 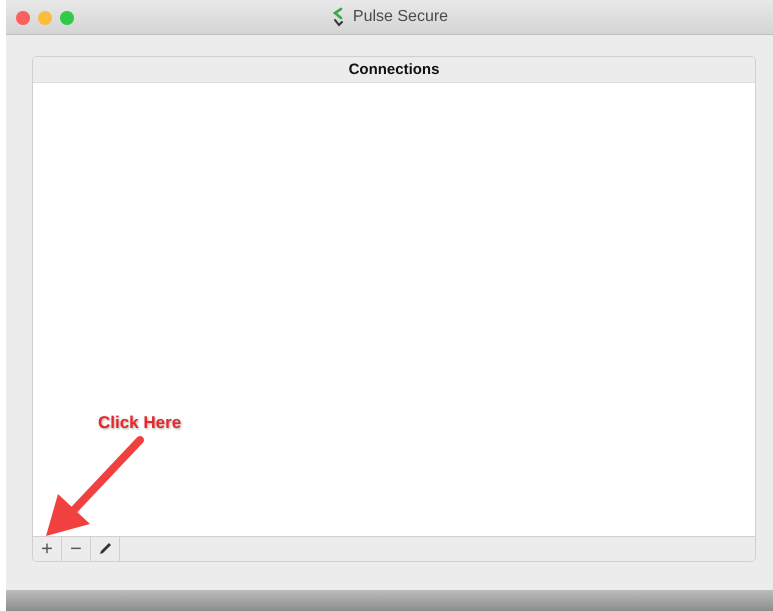 What do you see at coordinates (47, 549) in the screenshot?
I see `add-button: +` at bounding box center [47, 549].